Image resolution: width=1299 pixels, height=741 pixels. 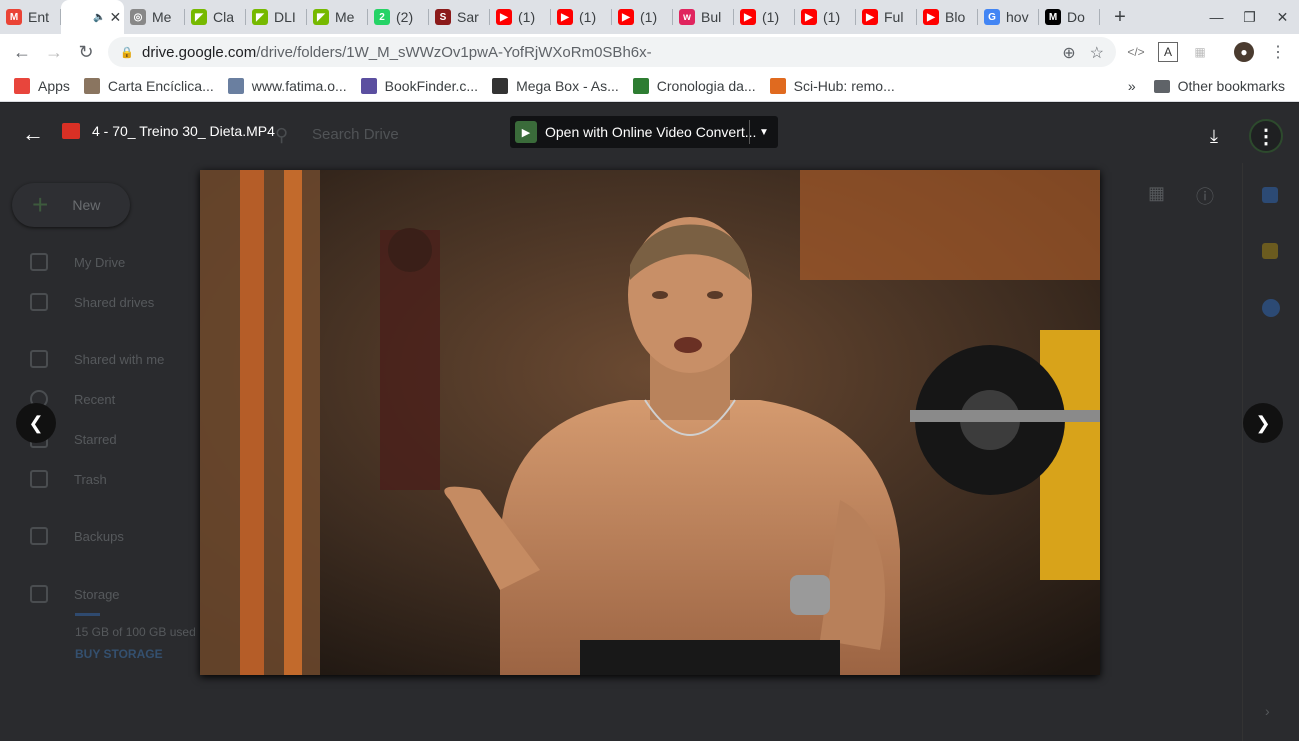 I want to click on nav-storage: Storage, so click(x=75, y=594).